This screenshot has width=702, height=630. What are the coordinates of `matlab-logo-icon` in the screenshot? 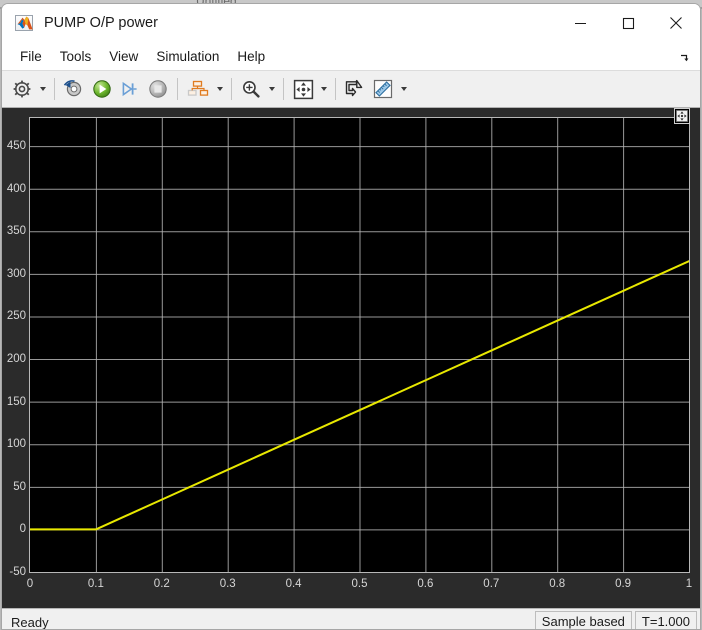 It's located at (24, 23).